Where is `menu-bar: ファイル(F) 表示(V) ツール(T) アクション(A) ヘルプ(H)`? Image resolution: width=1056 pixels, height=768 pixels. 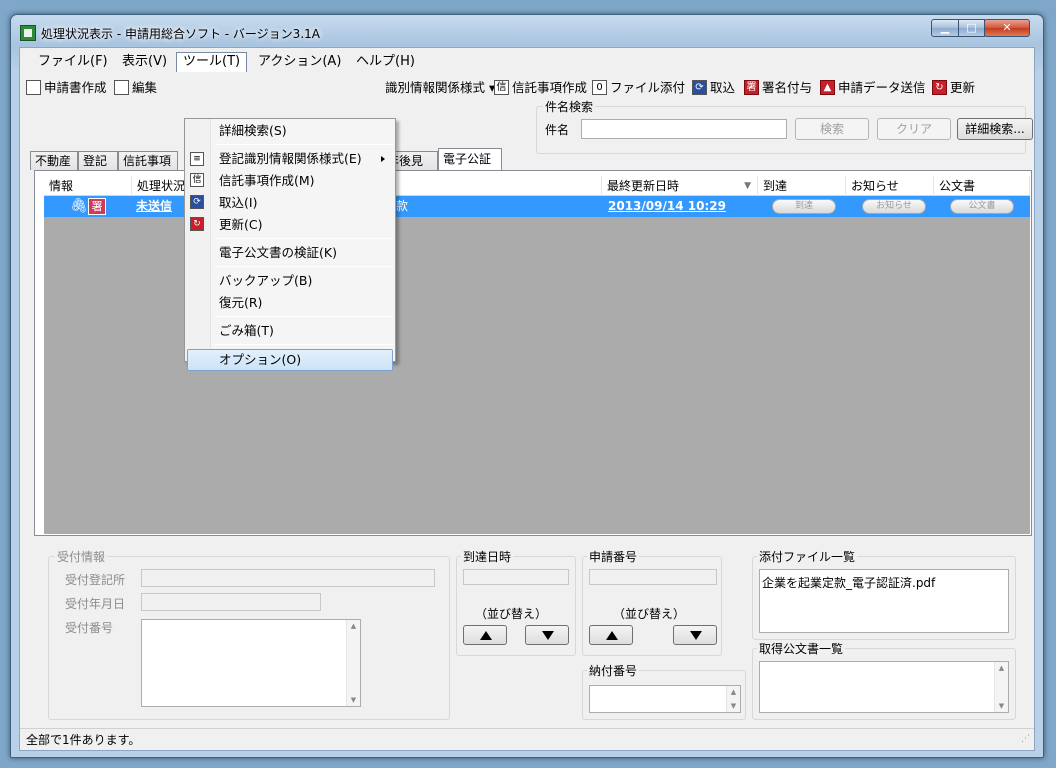
menu-bar: ファイル(F) 表示(V) ツール(T) アクション(A) ヘルプ(H) is located at coordinates (527, 61).